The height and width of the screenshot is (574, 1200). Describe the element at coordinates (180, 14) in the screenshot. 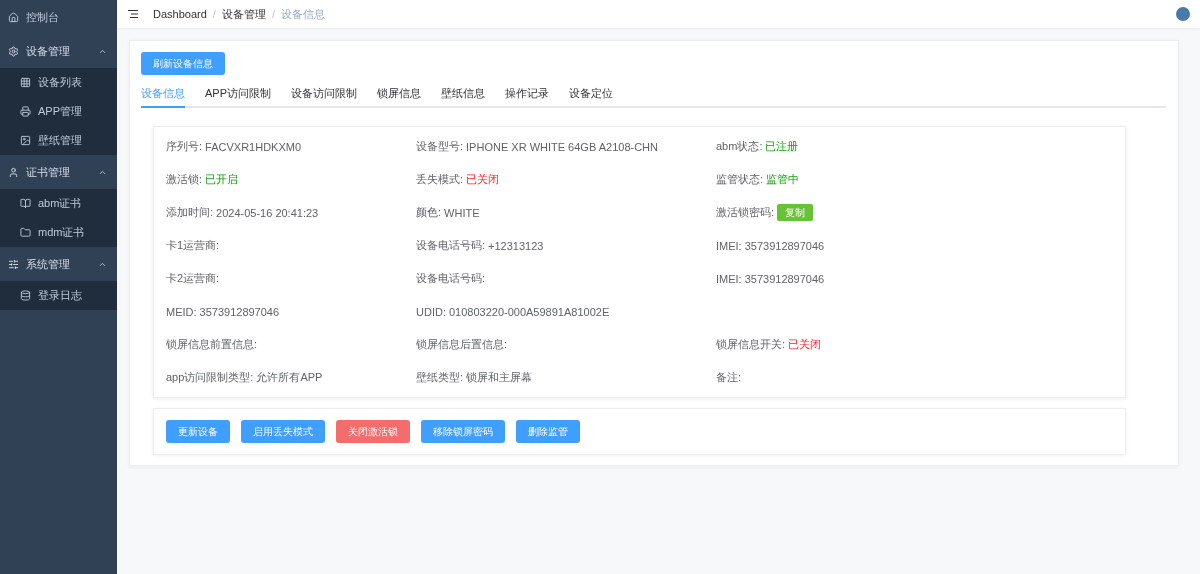

I see `breadcrumb-item: Dashboard` at that location.